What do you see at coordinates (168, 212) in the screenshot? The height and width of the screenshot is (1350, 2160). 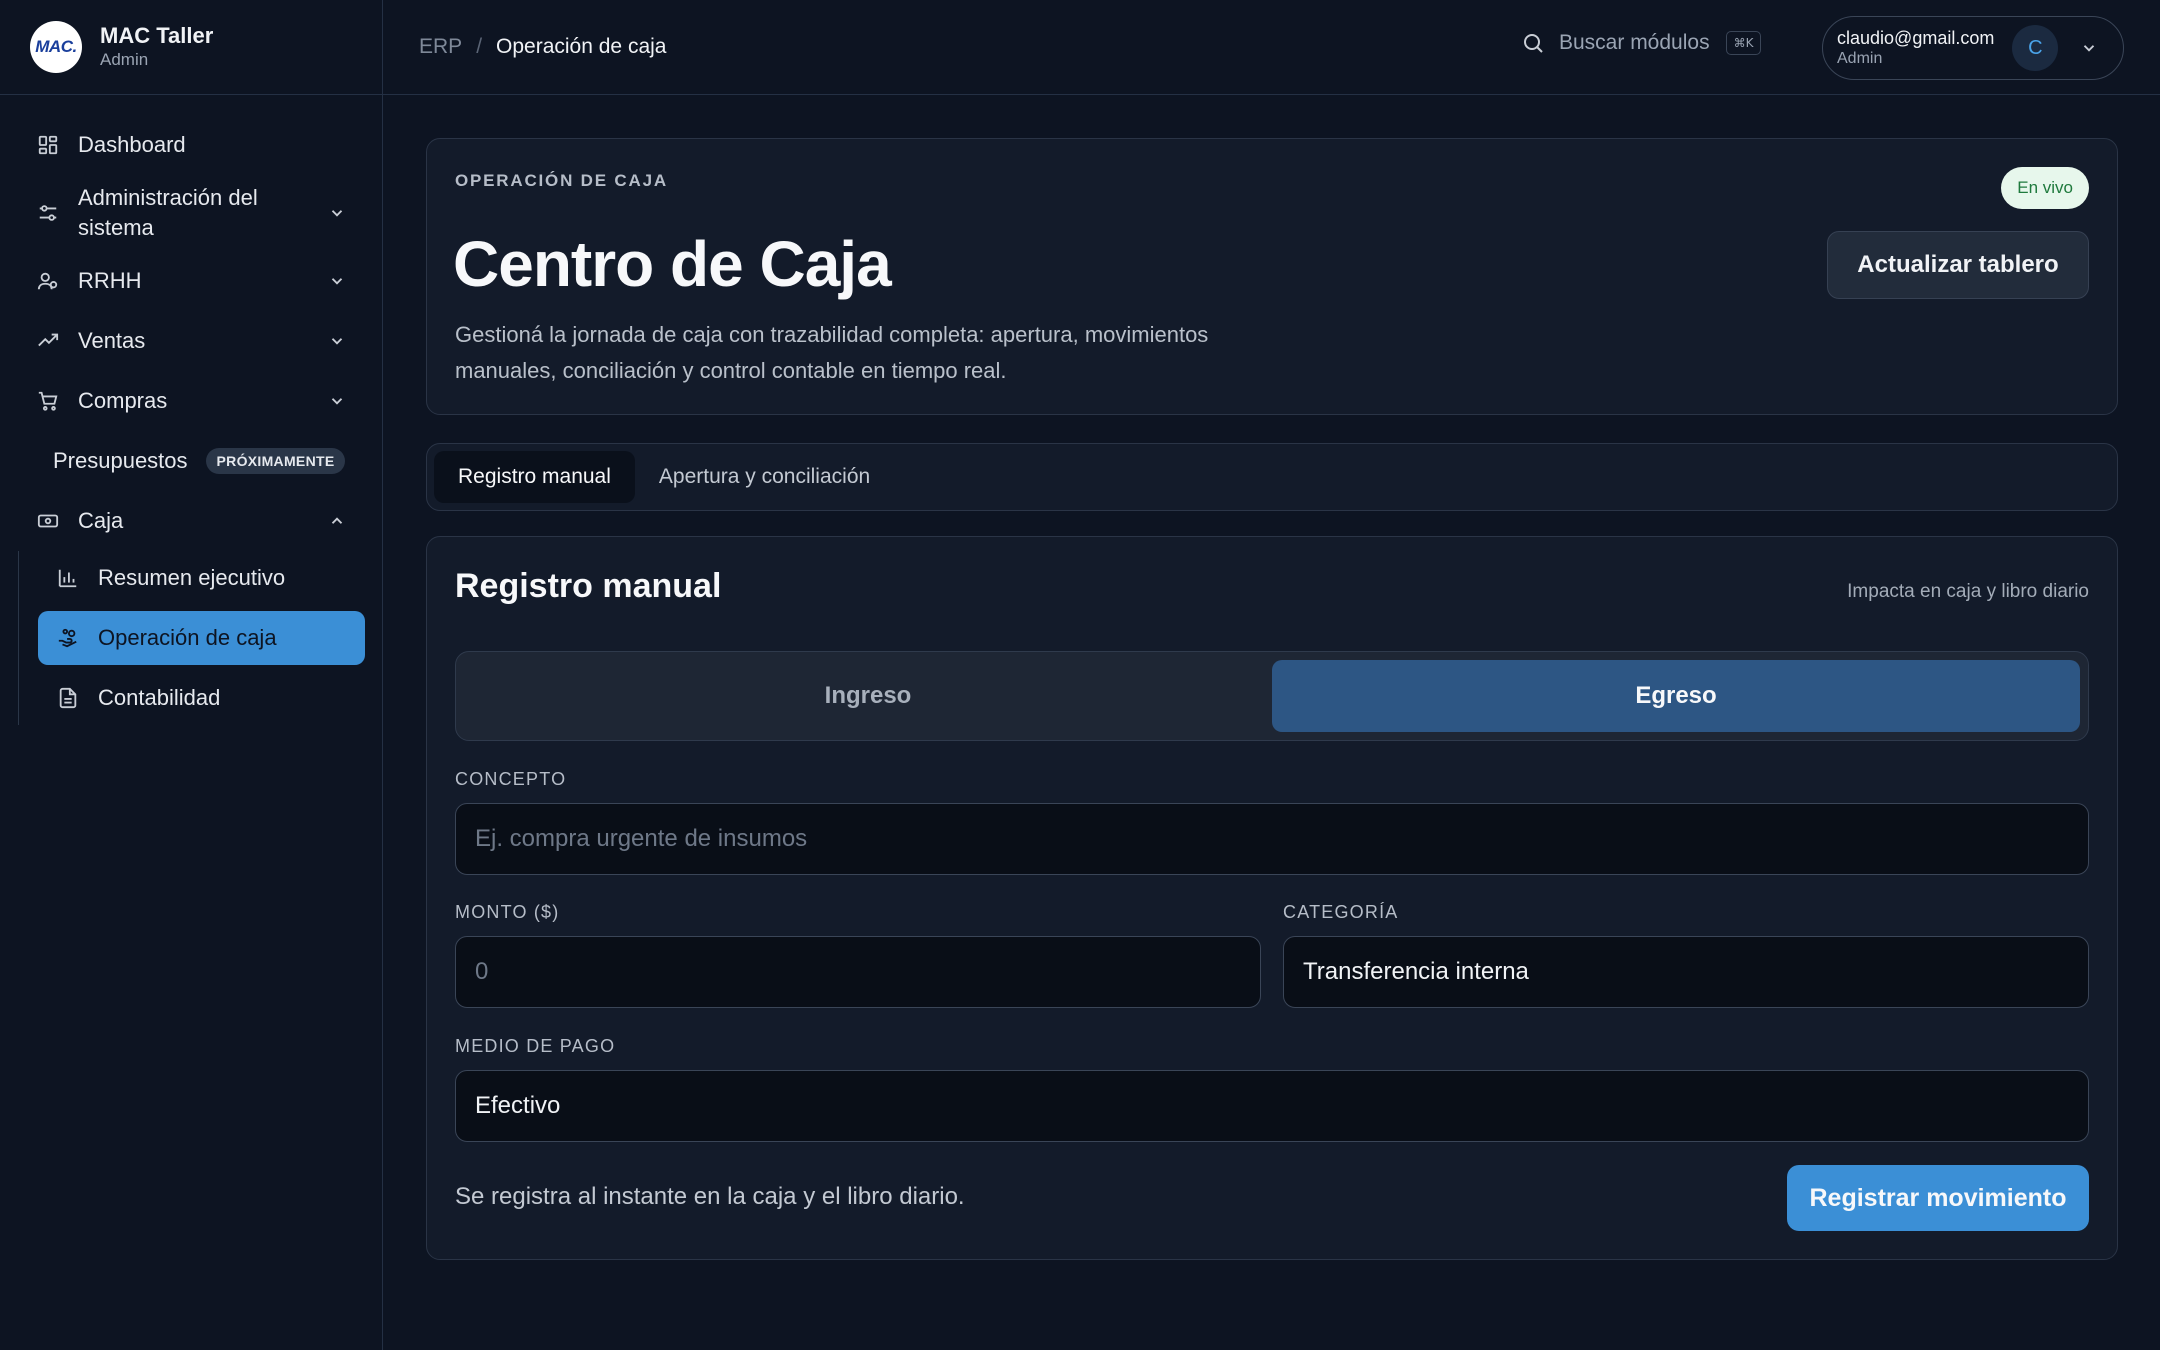 I see `sidebar-item-label: Administración del sistema` at bounding box center [168, 212].